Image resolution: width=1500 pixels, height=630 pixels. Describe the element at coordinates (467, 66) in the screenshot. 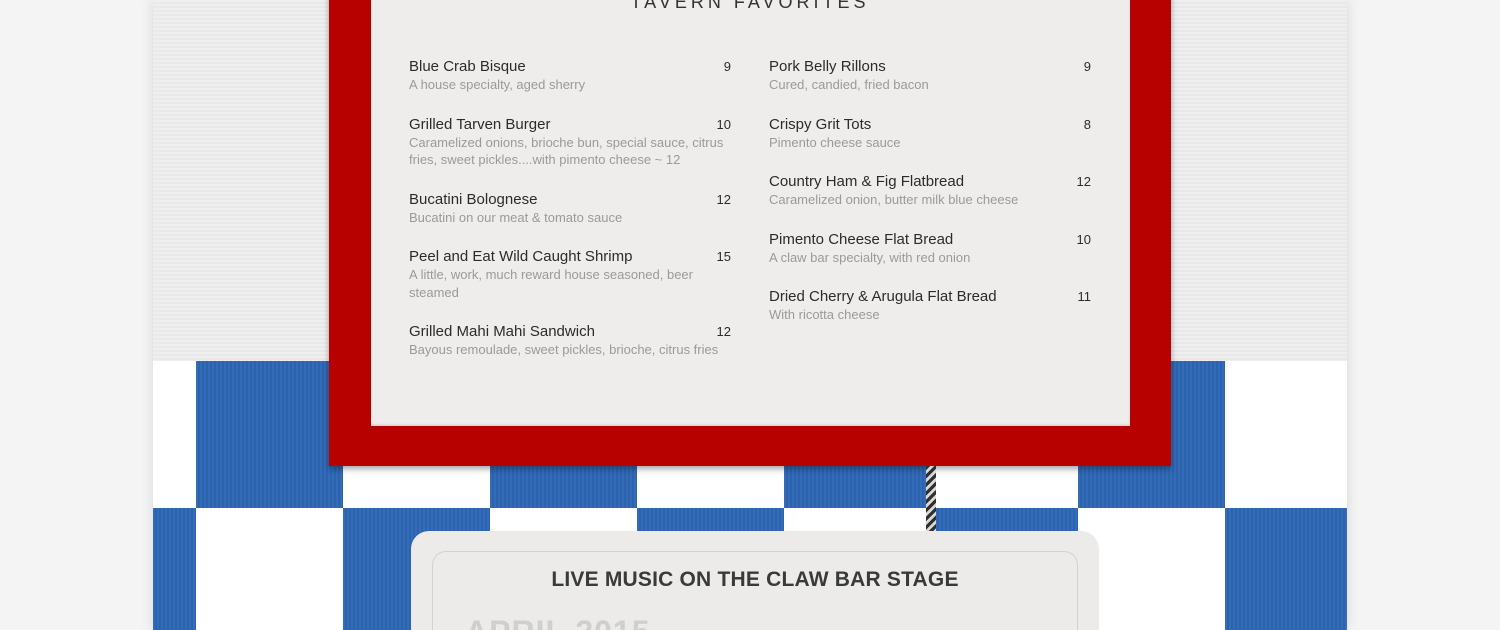

I see `item-name: Blue Crab Bisque` at that location.